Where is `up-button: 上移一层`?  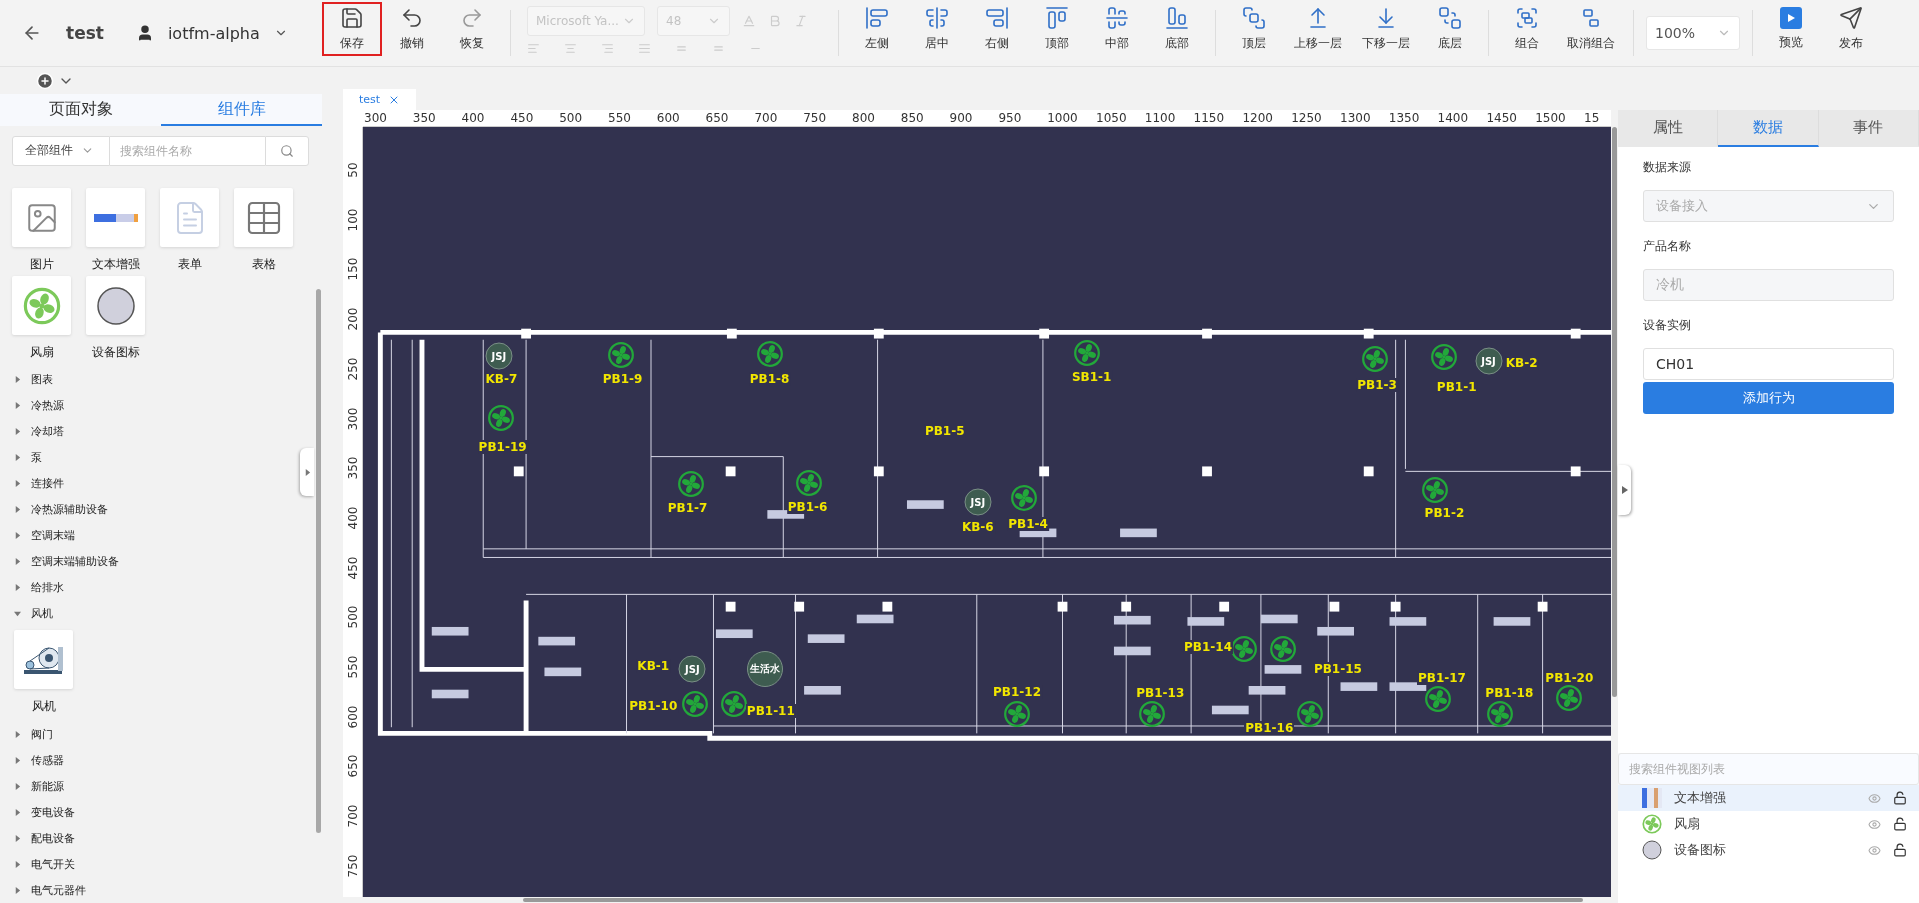 up-button: 上移一层 is located at coordinates (1318, 29).